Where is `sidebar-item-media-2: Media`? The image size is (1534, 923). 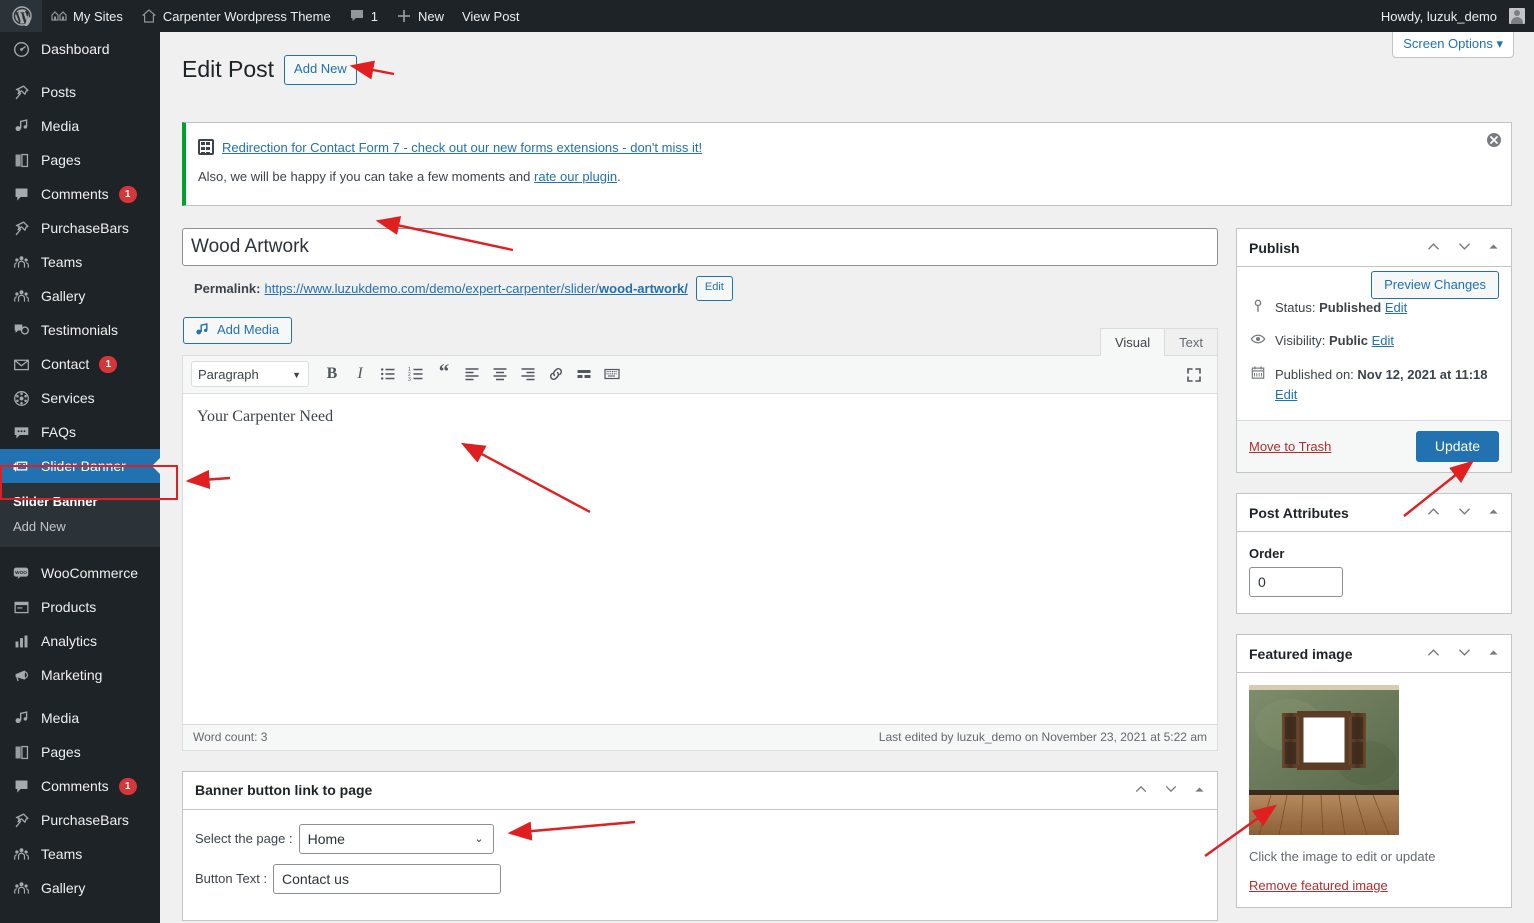
sidebar-item-media-2: Media is located at coordinates (80, 718).